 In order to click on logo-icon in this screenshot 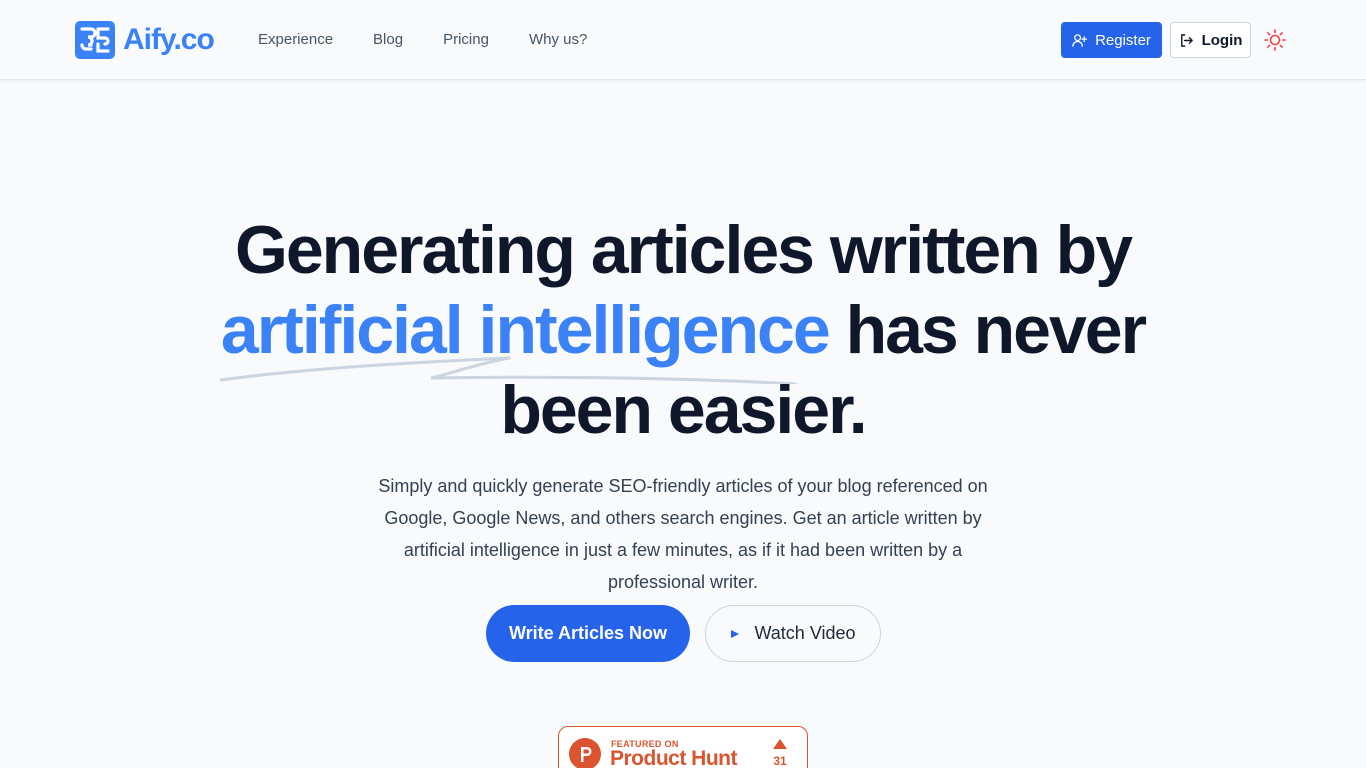, I will do `click(95, 40)`.